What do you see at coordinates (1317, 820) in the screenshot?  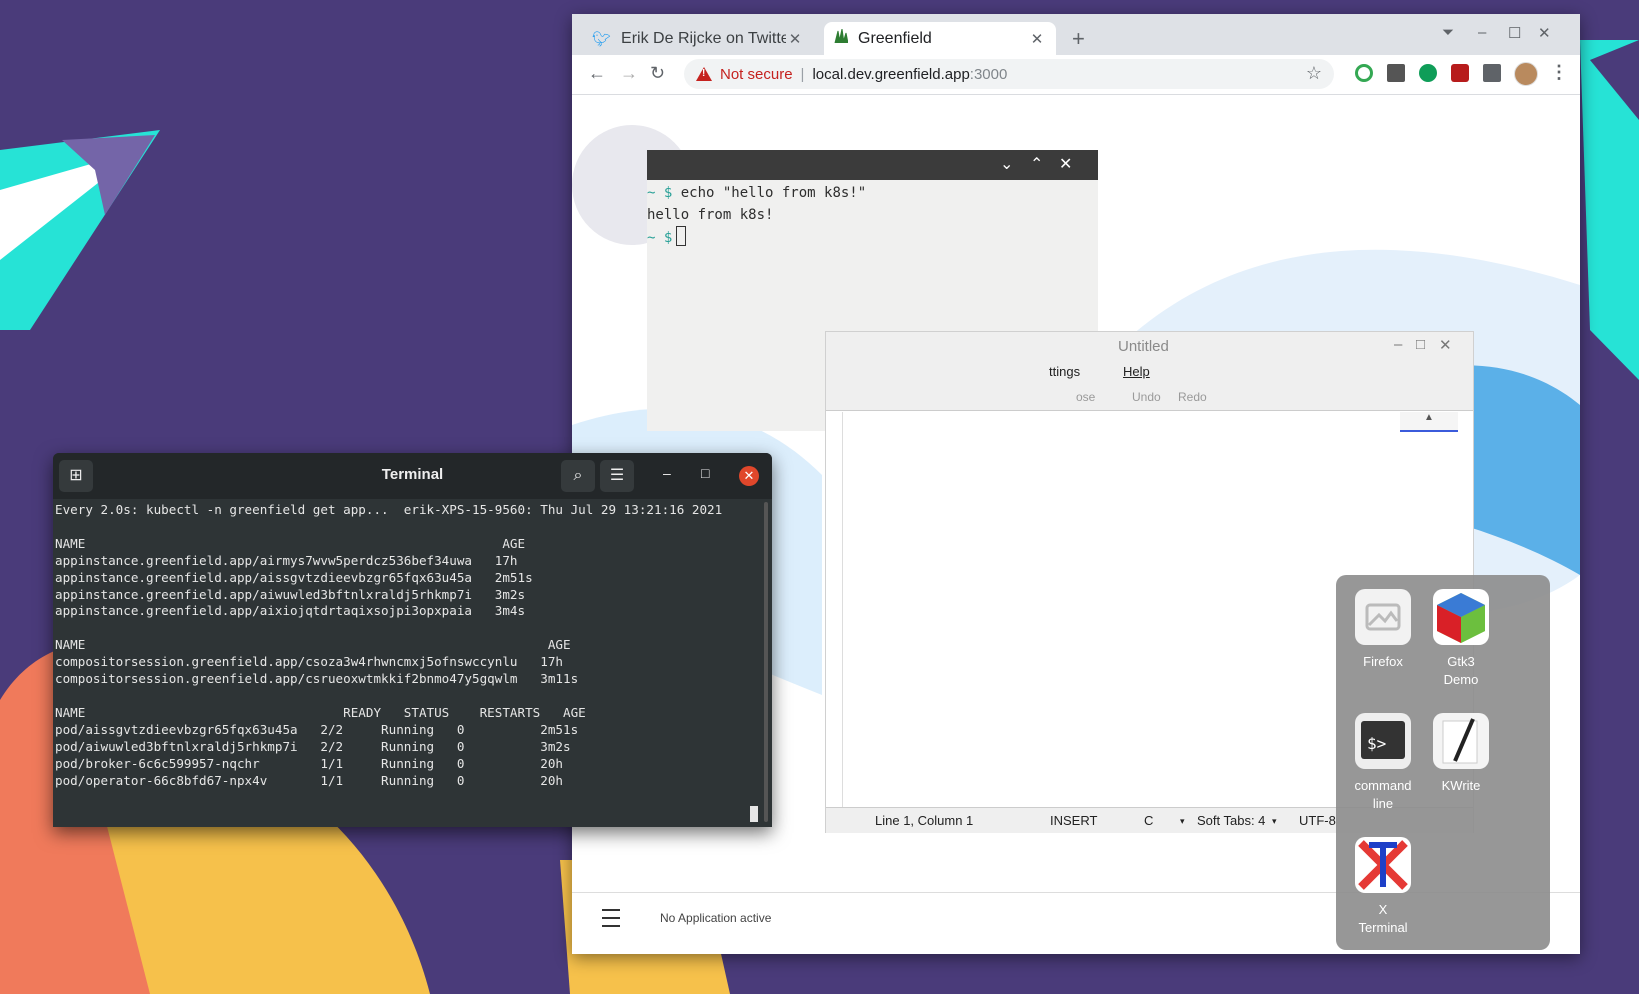 I see `encoding: UTF-8` at bounding box center [1317, 820].